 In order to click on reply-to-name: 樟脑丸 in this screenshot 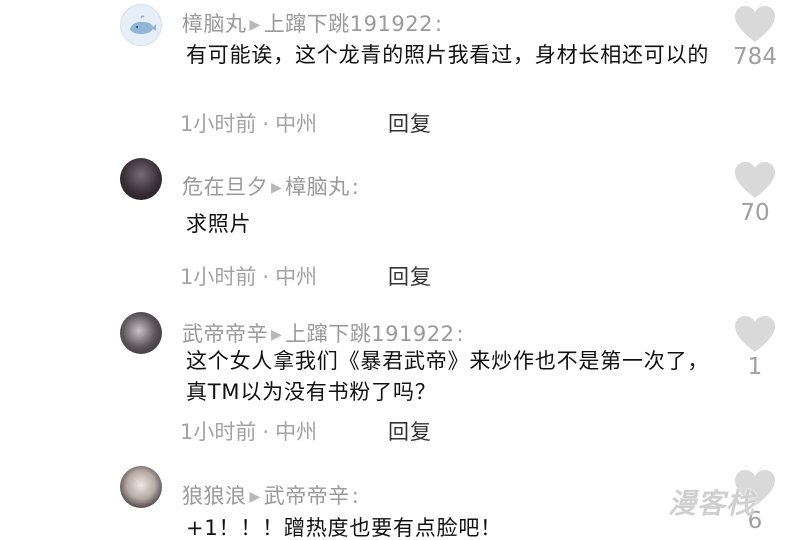, I will do `click(317, 187)`.